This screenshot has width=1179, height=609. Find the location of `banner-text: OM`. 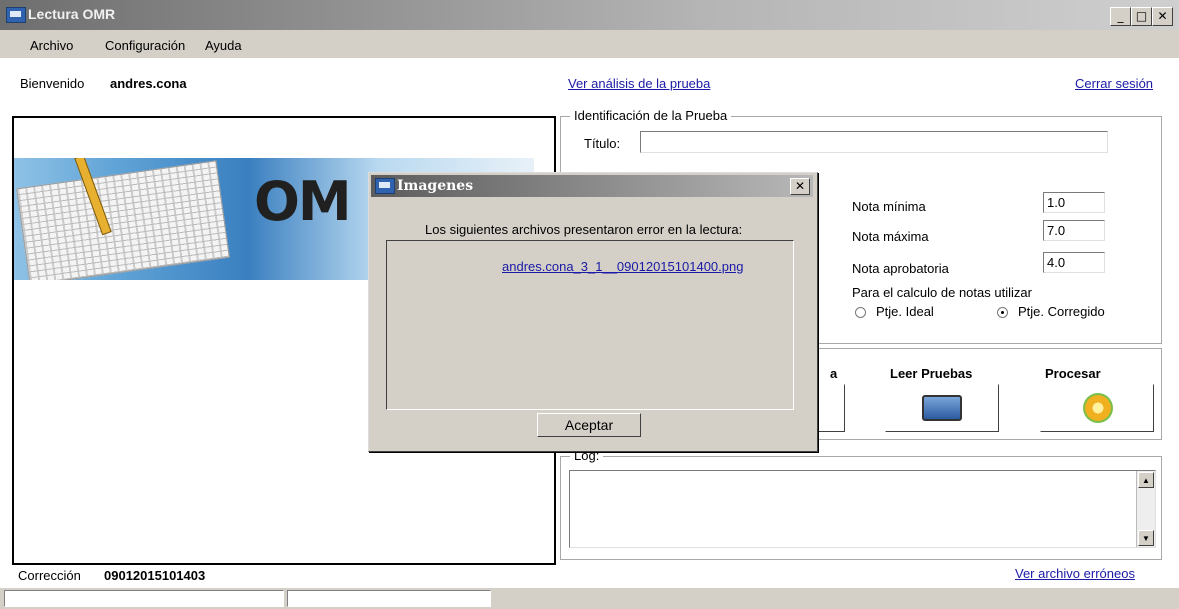

banner-text: OM is located at coordinates (303, 201).